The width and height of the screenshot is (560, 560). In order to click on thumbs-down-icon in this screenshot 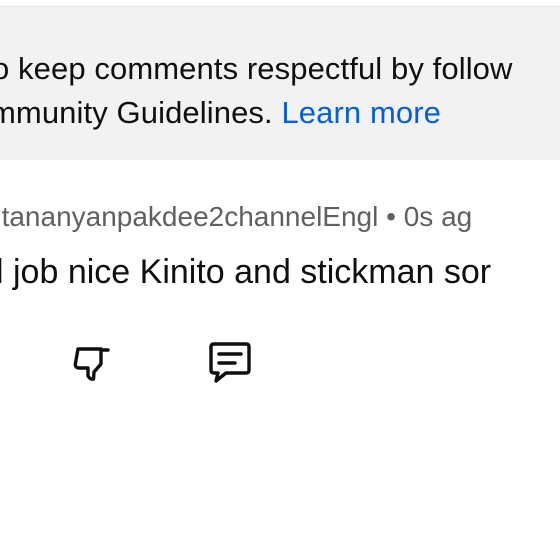, I will do `click(92, 362)`.